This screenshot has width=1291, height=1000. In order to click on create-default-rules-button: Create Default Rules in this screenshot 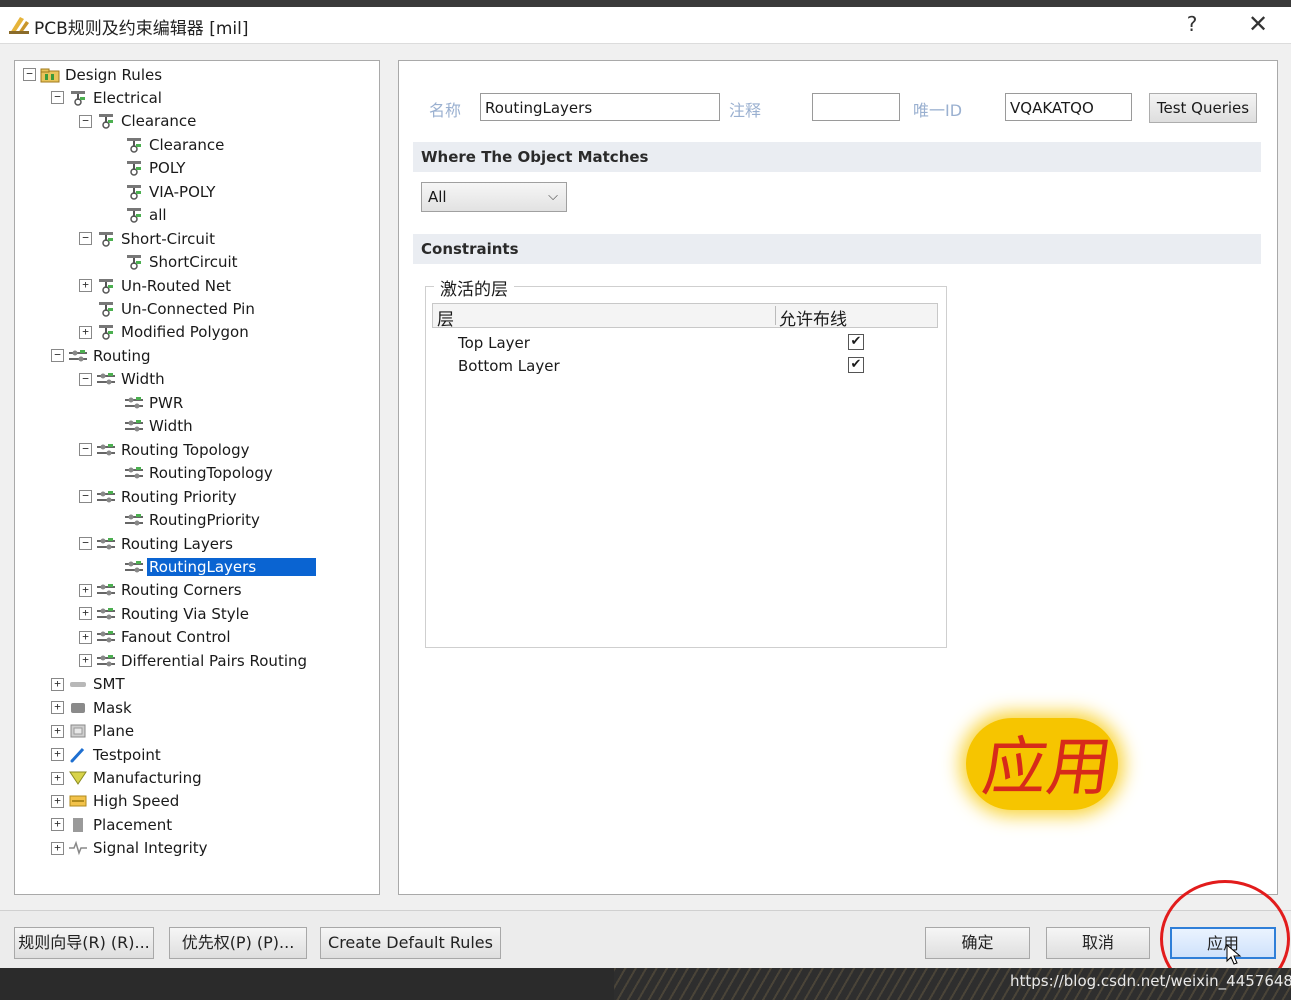, I will do `click(410, 943)`.